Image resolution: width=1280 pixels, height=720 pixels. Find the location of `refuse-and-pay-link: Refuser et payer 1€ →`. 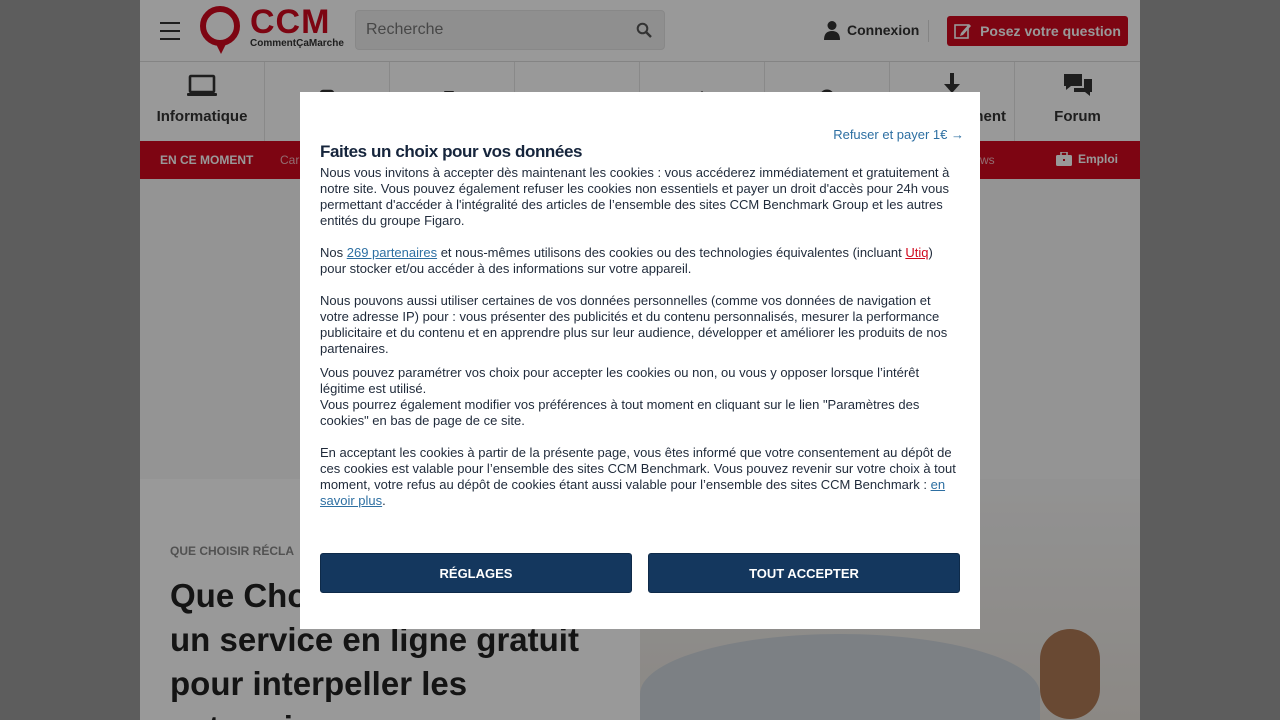

refuse-and-pay-link: Refuser et payer 1€ → is located at coordinates (898, 134).